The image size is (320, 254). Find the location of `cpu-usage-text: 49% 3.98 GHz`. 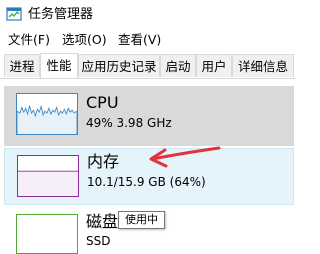

cpu-usage-text: 49% 3.98 GHz is located at coordinates (129, 123).